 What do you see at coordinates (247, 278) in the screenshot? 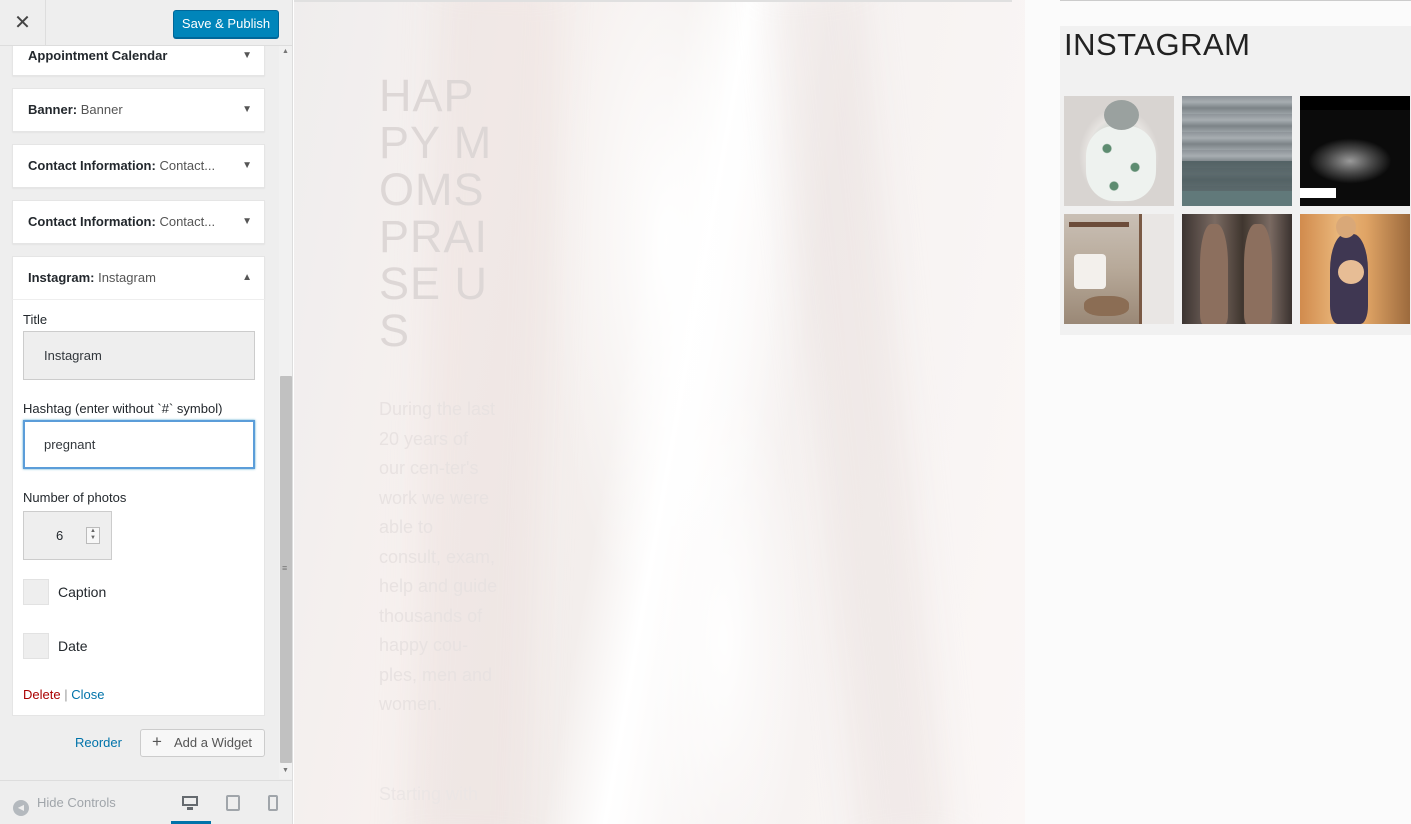
I see `caret-up-icon: ▲` at bounding box center [247, 278].